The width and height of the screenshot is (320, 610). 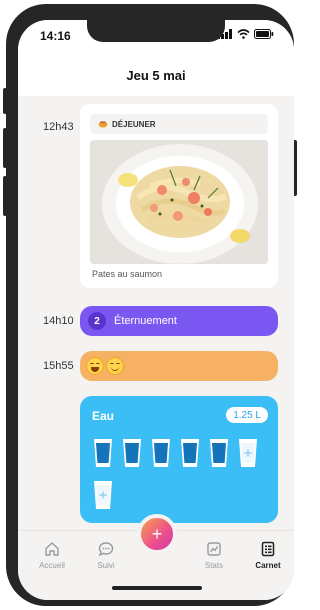 I want to click on meal-category-tag: DÉJEUNER, so click(x=179, y=124).